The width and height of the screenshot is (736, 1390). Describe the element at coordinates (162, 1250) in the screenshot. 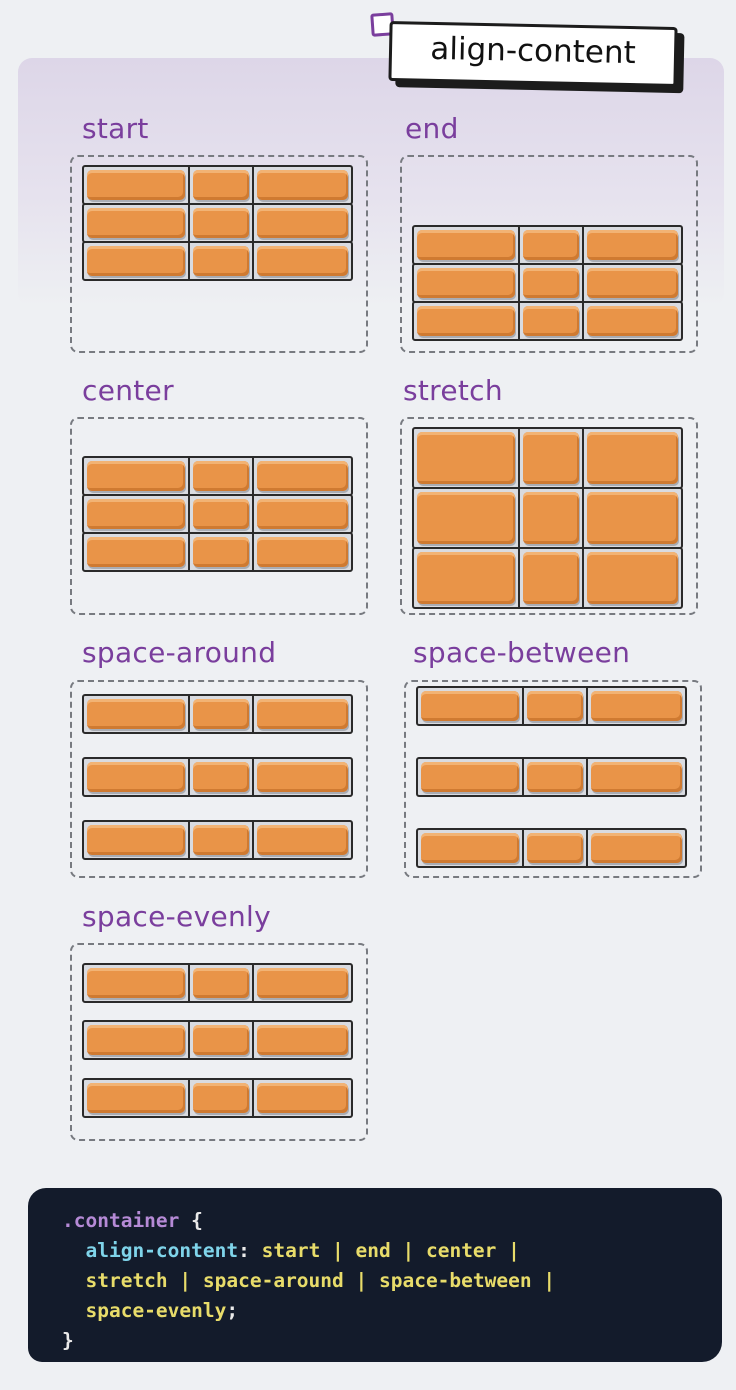

I see `code-property: align-content` at that location.